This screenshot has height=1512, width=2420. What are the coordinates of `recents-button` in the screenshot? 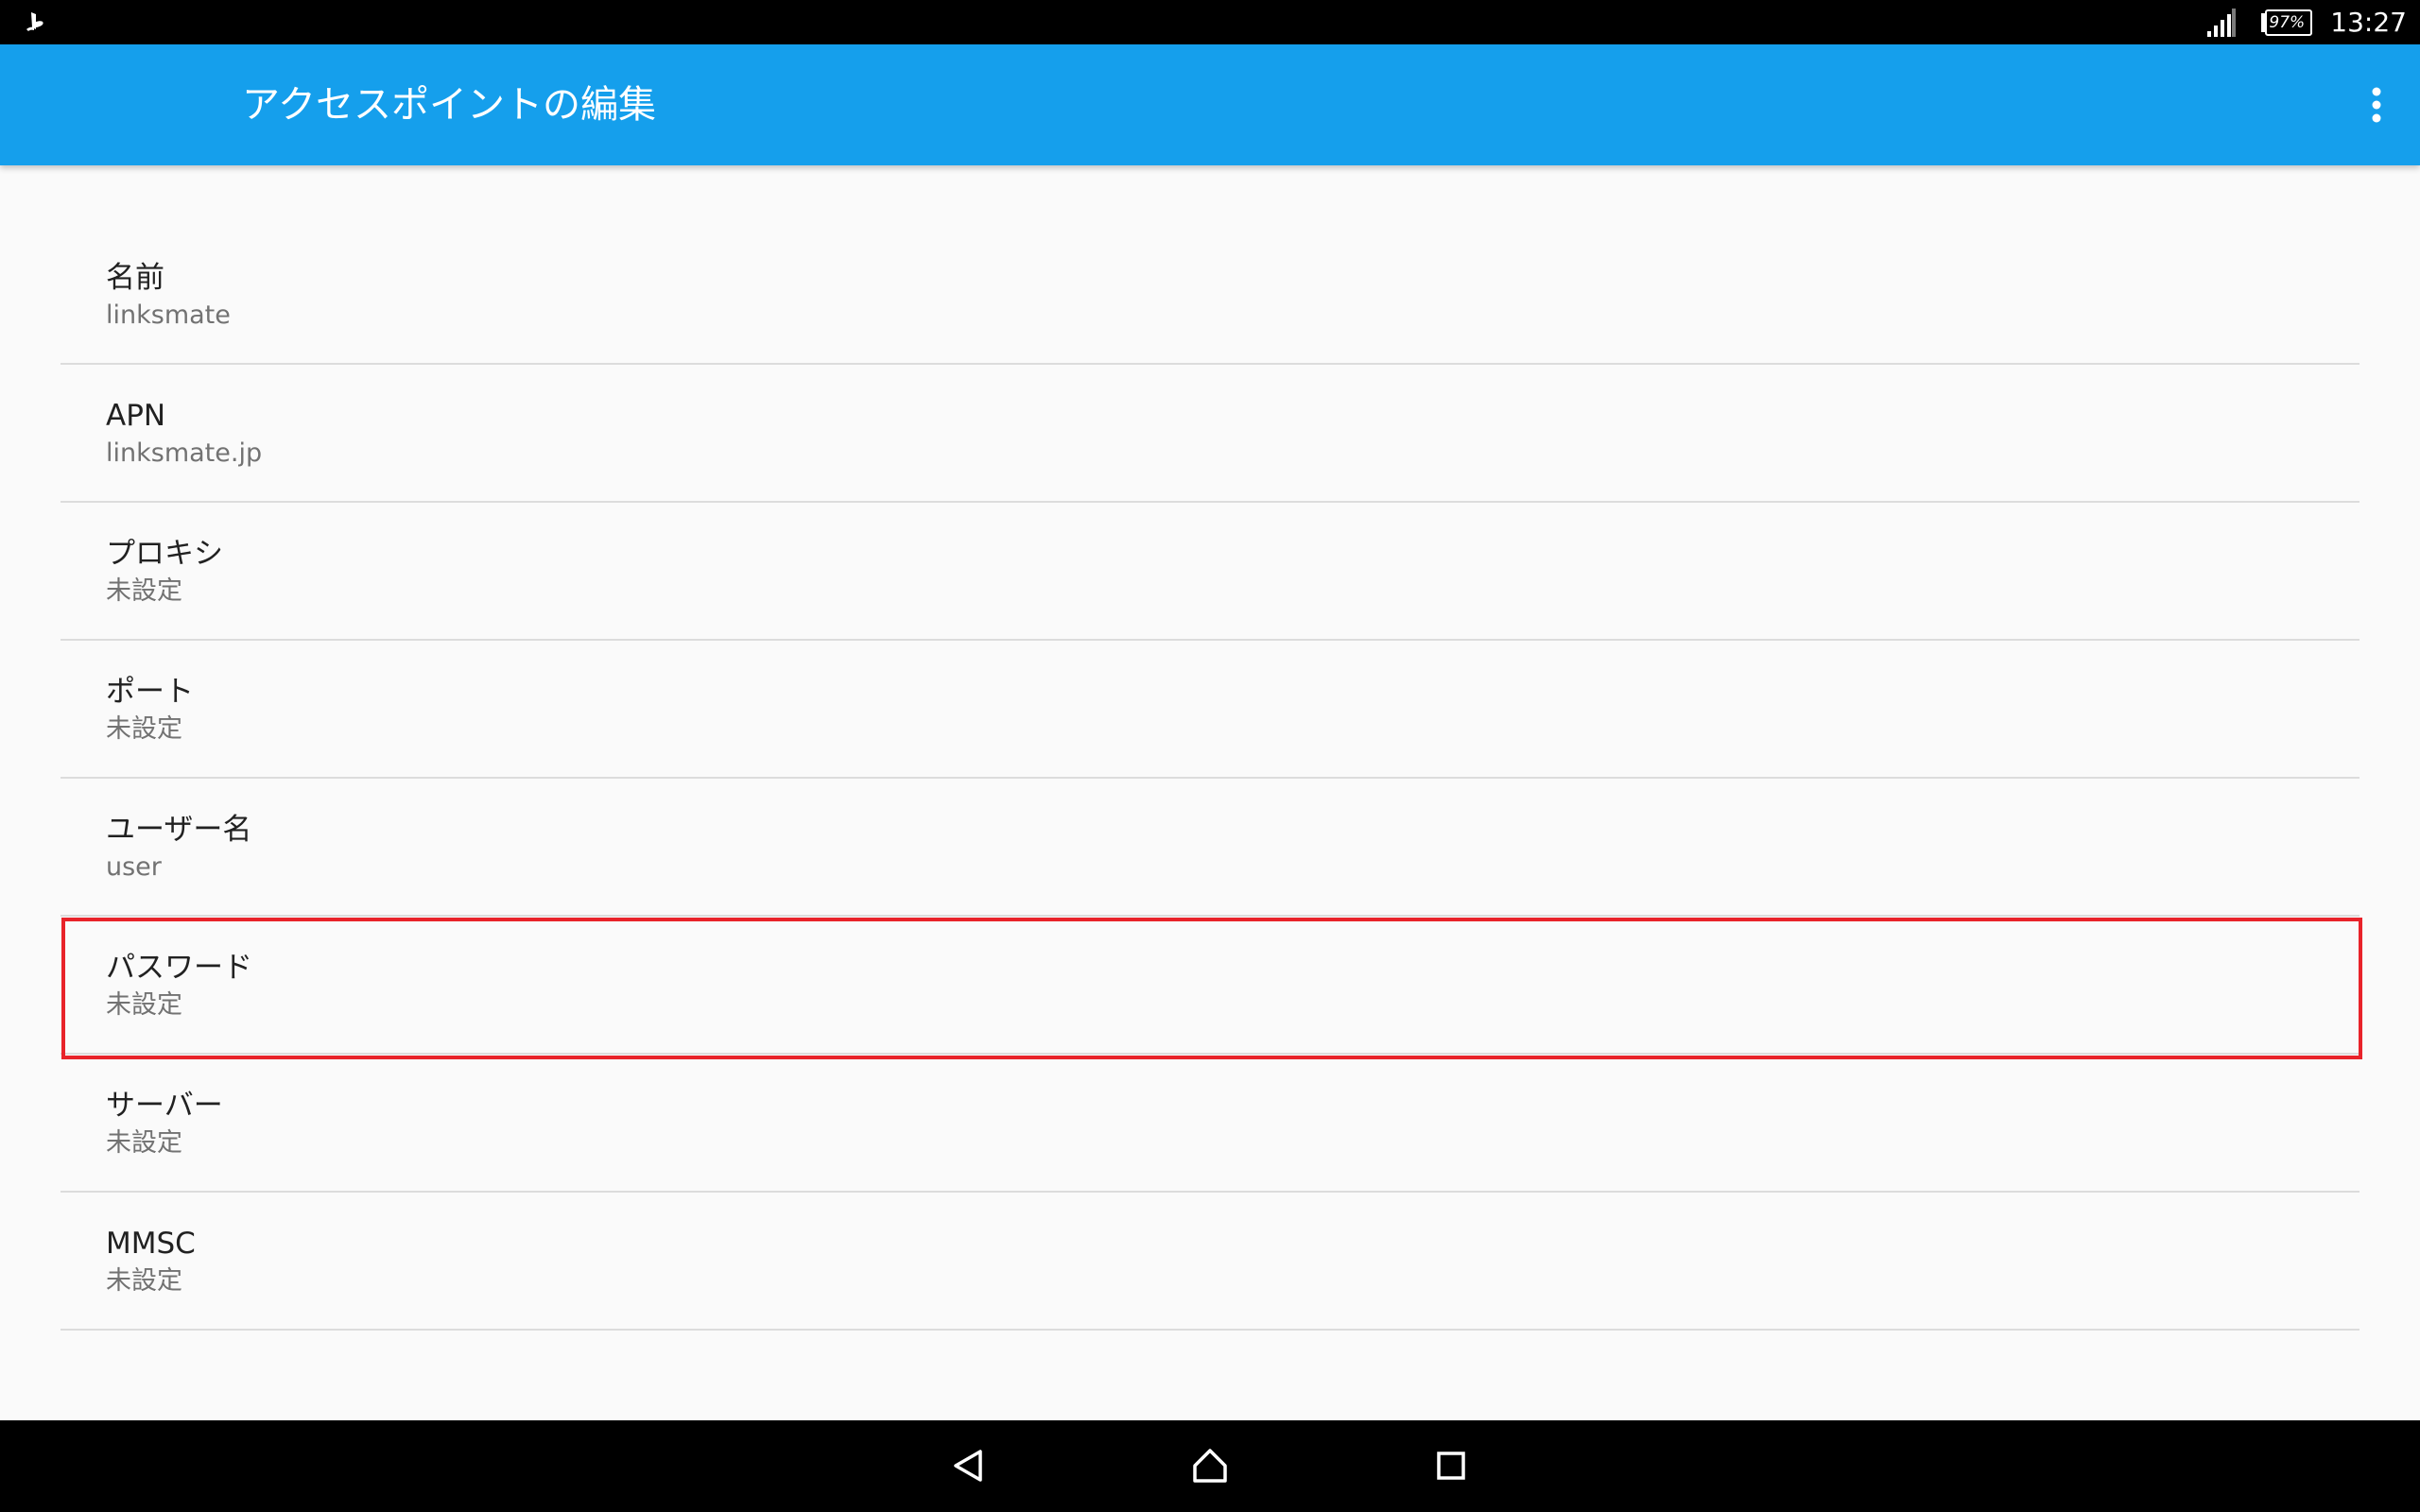 It's located at (1451, 1465).